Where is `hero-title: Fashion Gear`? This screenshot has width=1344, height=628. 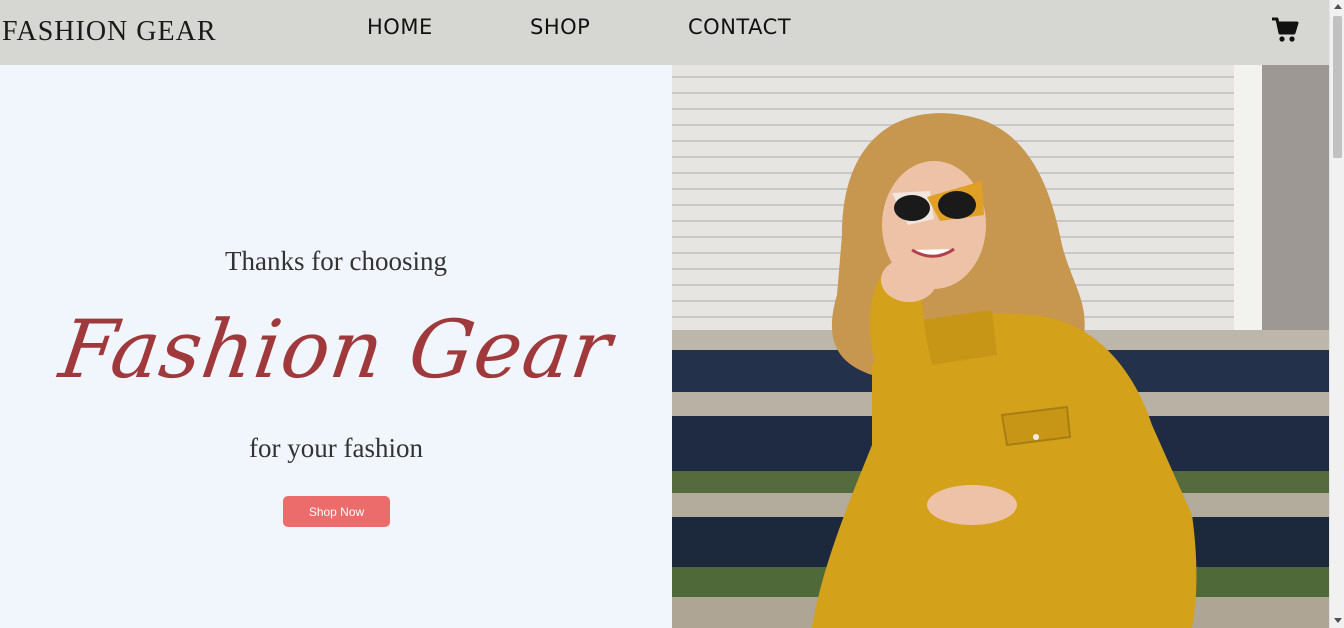 hero-title: Fashion Gear is located at coordinates (336, 349).